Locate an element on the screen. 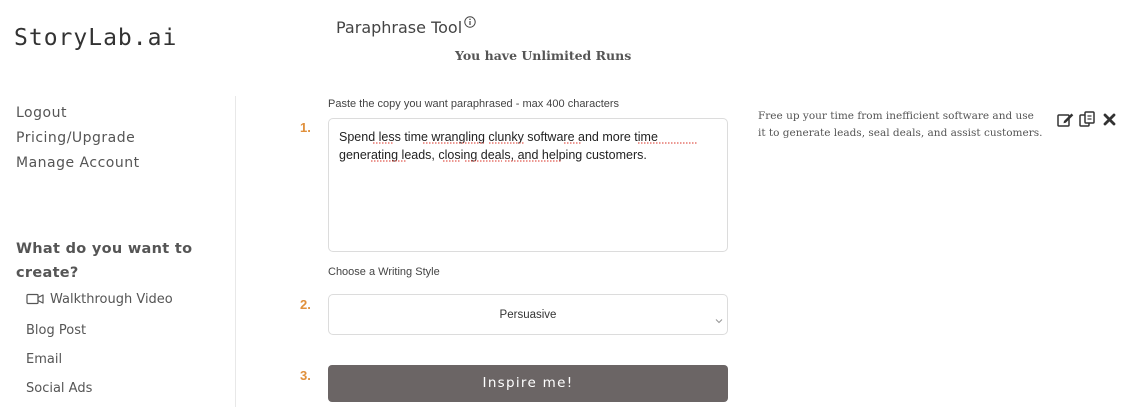  runs-remaining-text: You have Unlimited Runs is located at coordinates (543, 55).